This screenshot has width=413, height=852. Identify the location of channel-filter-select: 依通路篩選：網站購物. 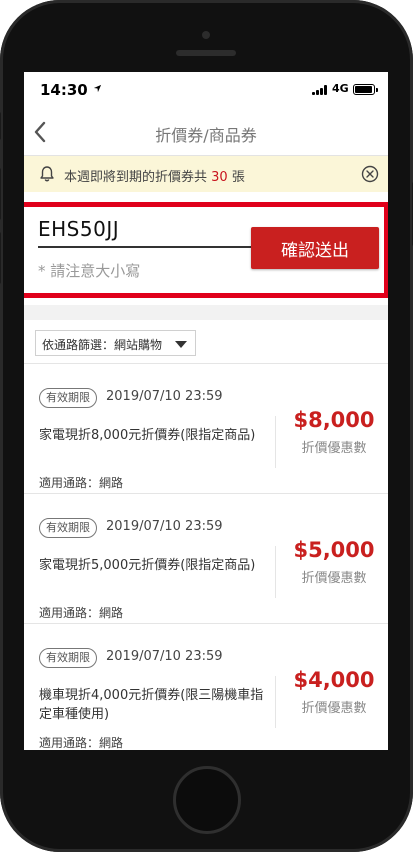
(115, 343).